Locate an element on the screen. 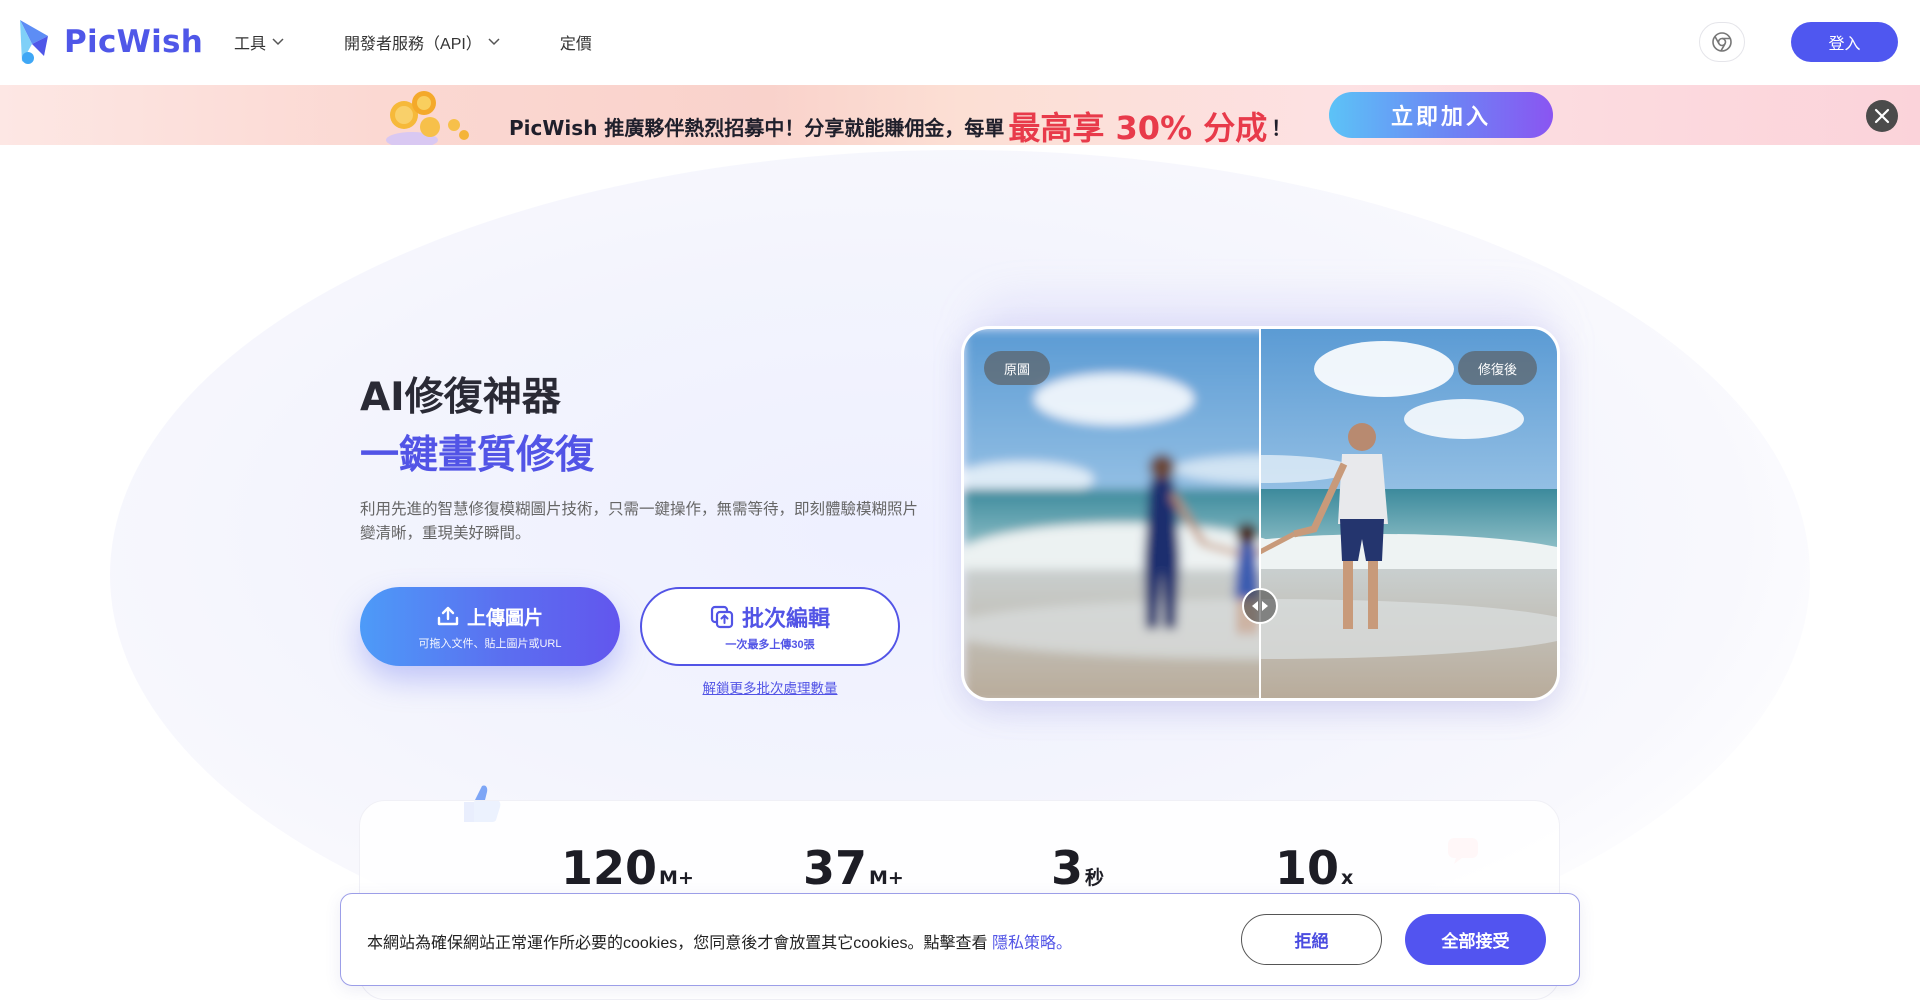 Image resolution: width=1920 pixels, height=1000 pixels. nav-item-label: 工具 is located at coordinates (250, 44).